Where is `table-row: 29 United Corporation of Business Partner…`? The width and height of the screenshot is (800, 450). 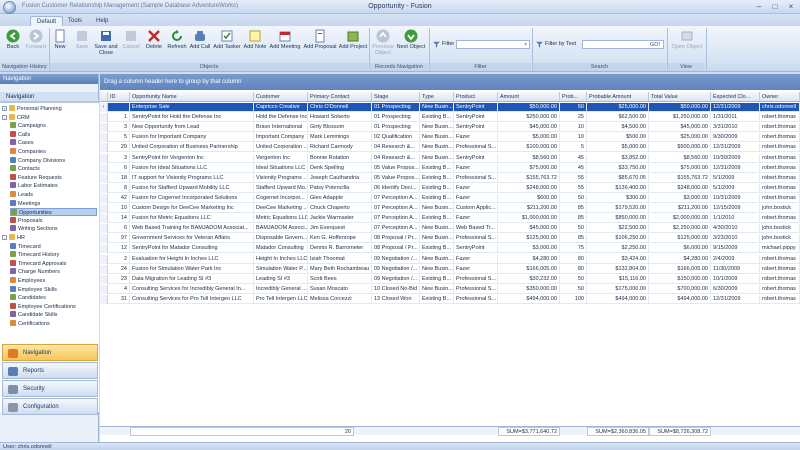
table-row: 29 United Corporation of Business Partner… is located at coordinates (450, 148).